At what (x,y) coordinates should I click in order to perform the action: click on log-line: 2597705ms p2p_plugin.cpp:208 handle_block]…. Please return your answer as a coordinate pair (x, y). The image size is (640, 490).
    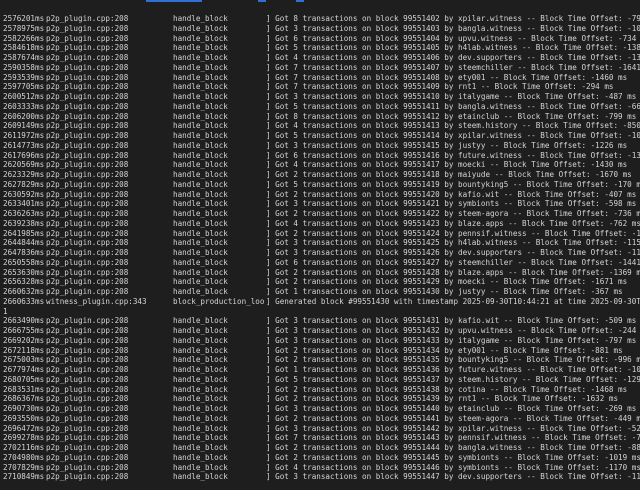
    Looking at the image, I should click on (321, 87).